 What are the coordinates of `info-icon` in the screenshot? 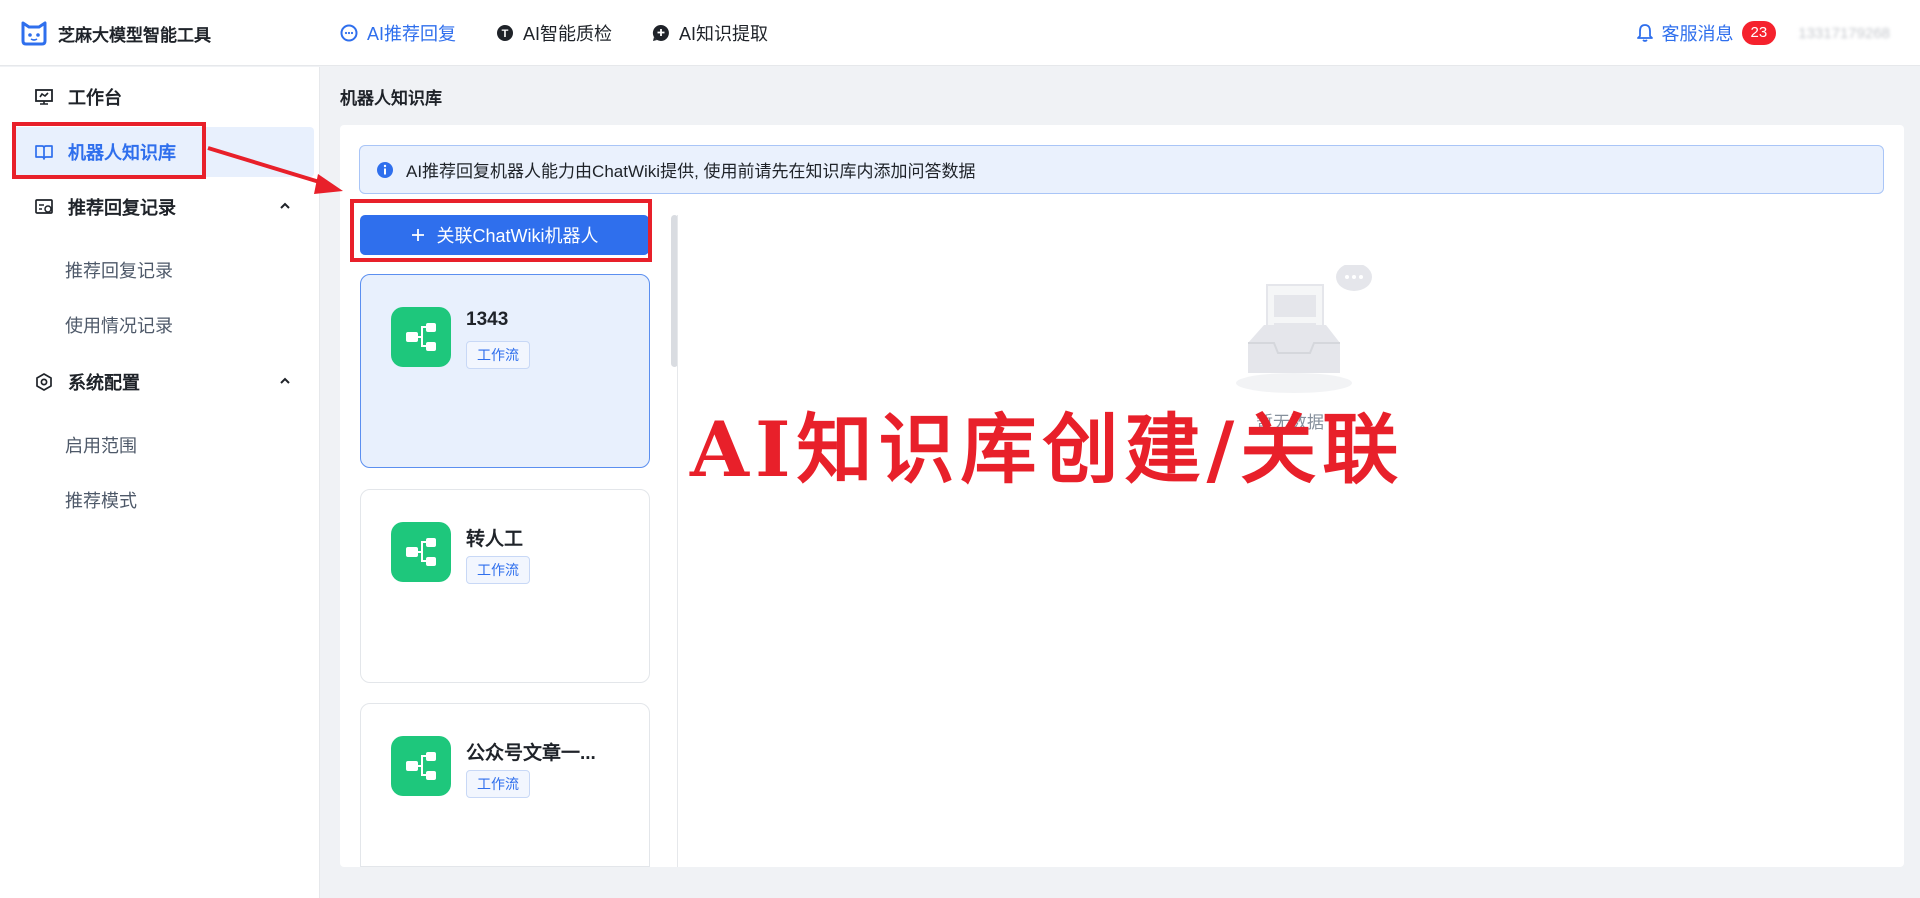 It's located at (385, 169).